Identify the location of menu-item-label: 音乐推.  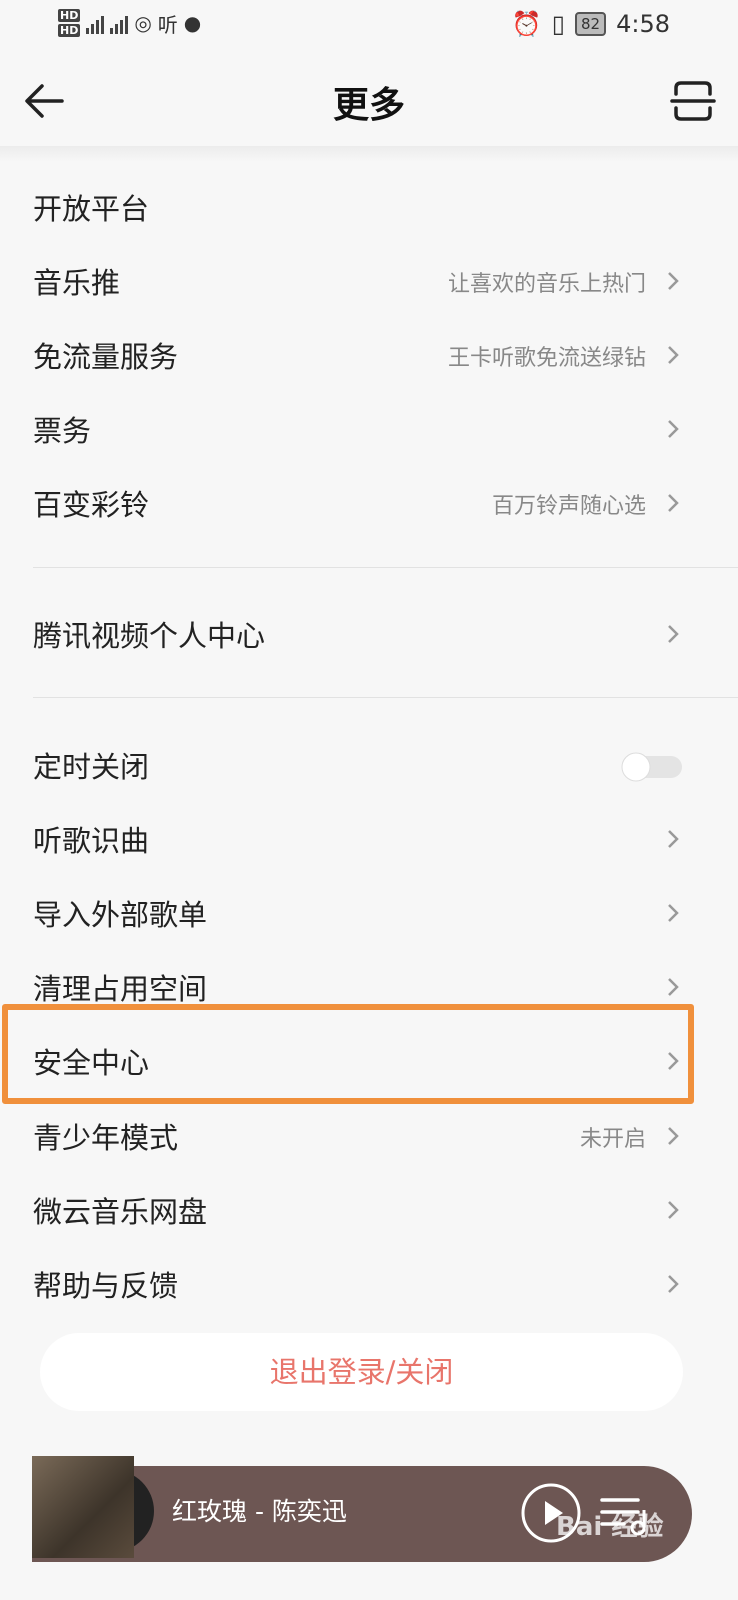
(77, 283).